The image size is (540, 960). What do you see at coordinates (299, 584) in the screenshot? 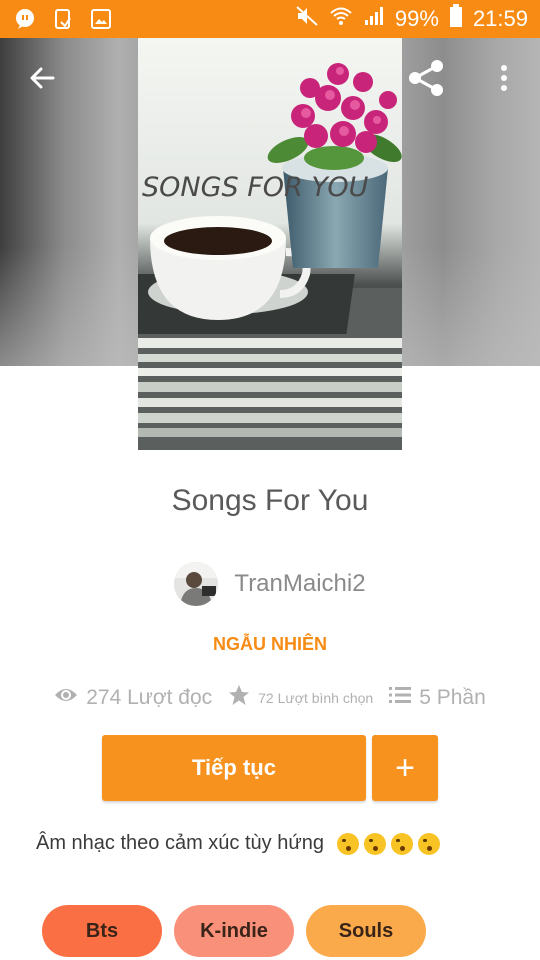
I see `author-name: TranMaichi2` at bounding box center [299, 584].